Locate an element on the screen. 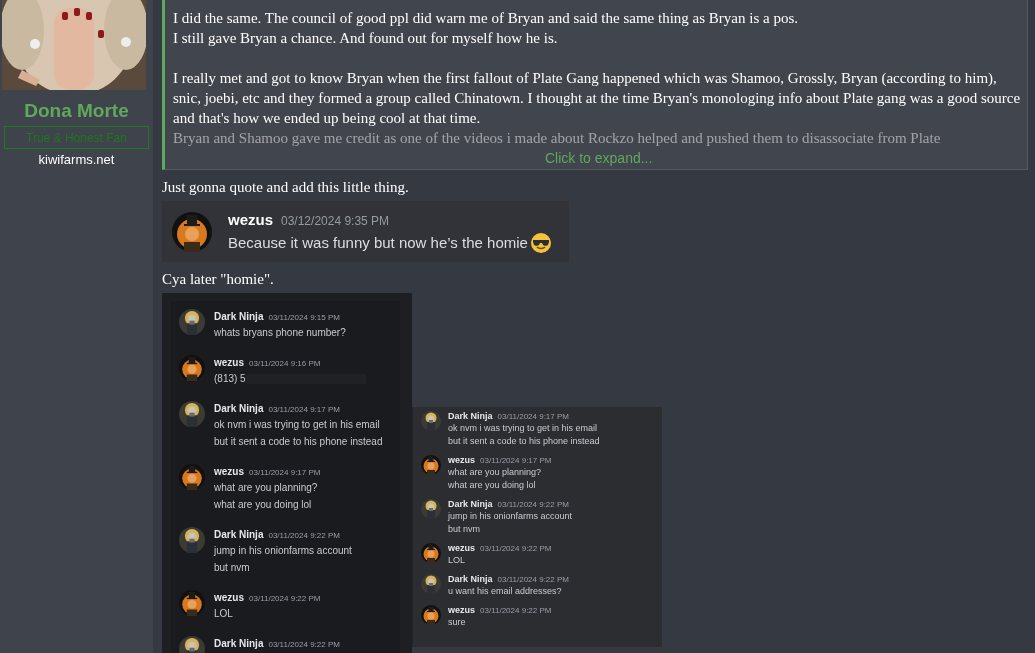 Image resolution: width=1035 pixels, height=653 pixels. timestamp: 03/12/2024 9:35 PM is located at coordinates (335, 221).